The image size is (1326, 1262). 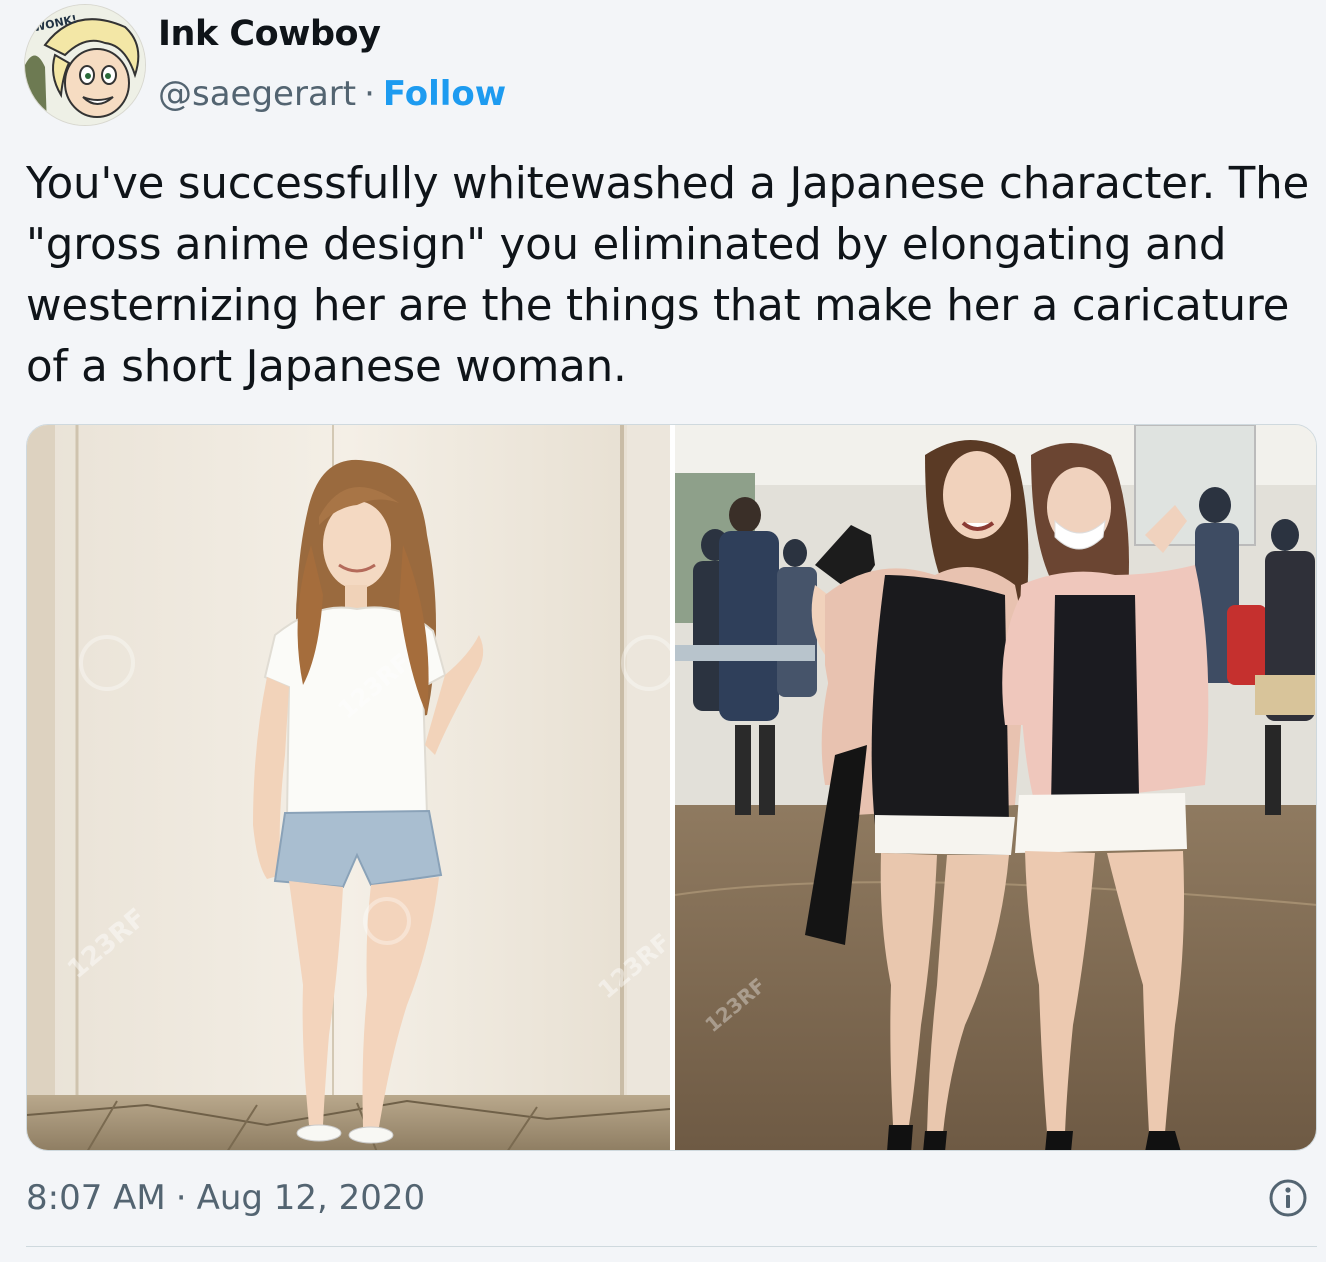 I want to click on author-handle-row: @saegerart · Follow, so click(x=332, y=94).